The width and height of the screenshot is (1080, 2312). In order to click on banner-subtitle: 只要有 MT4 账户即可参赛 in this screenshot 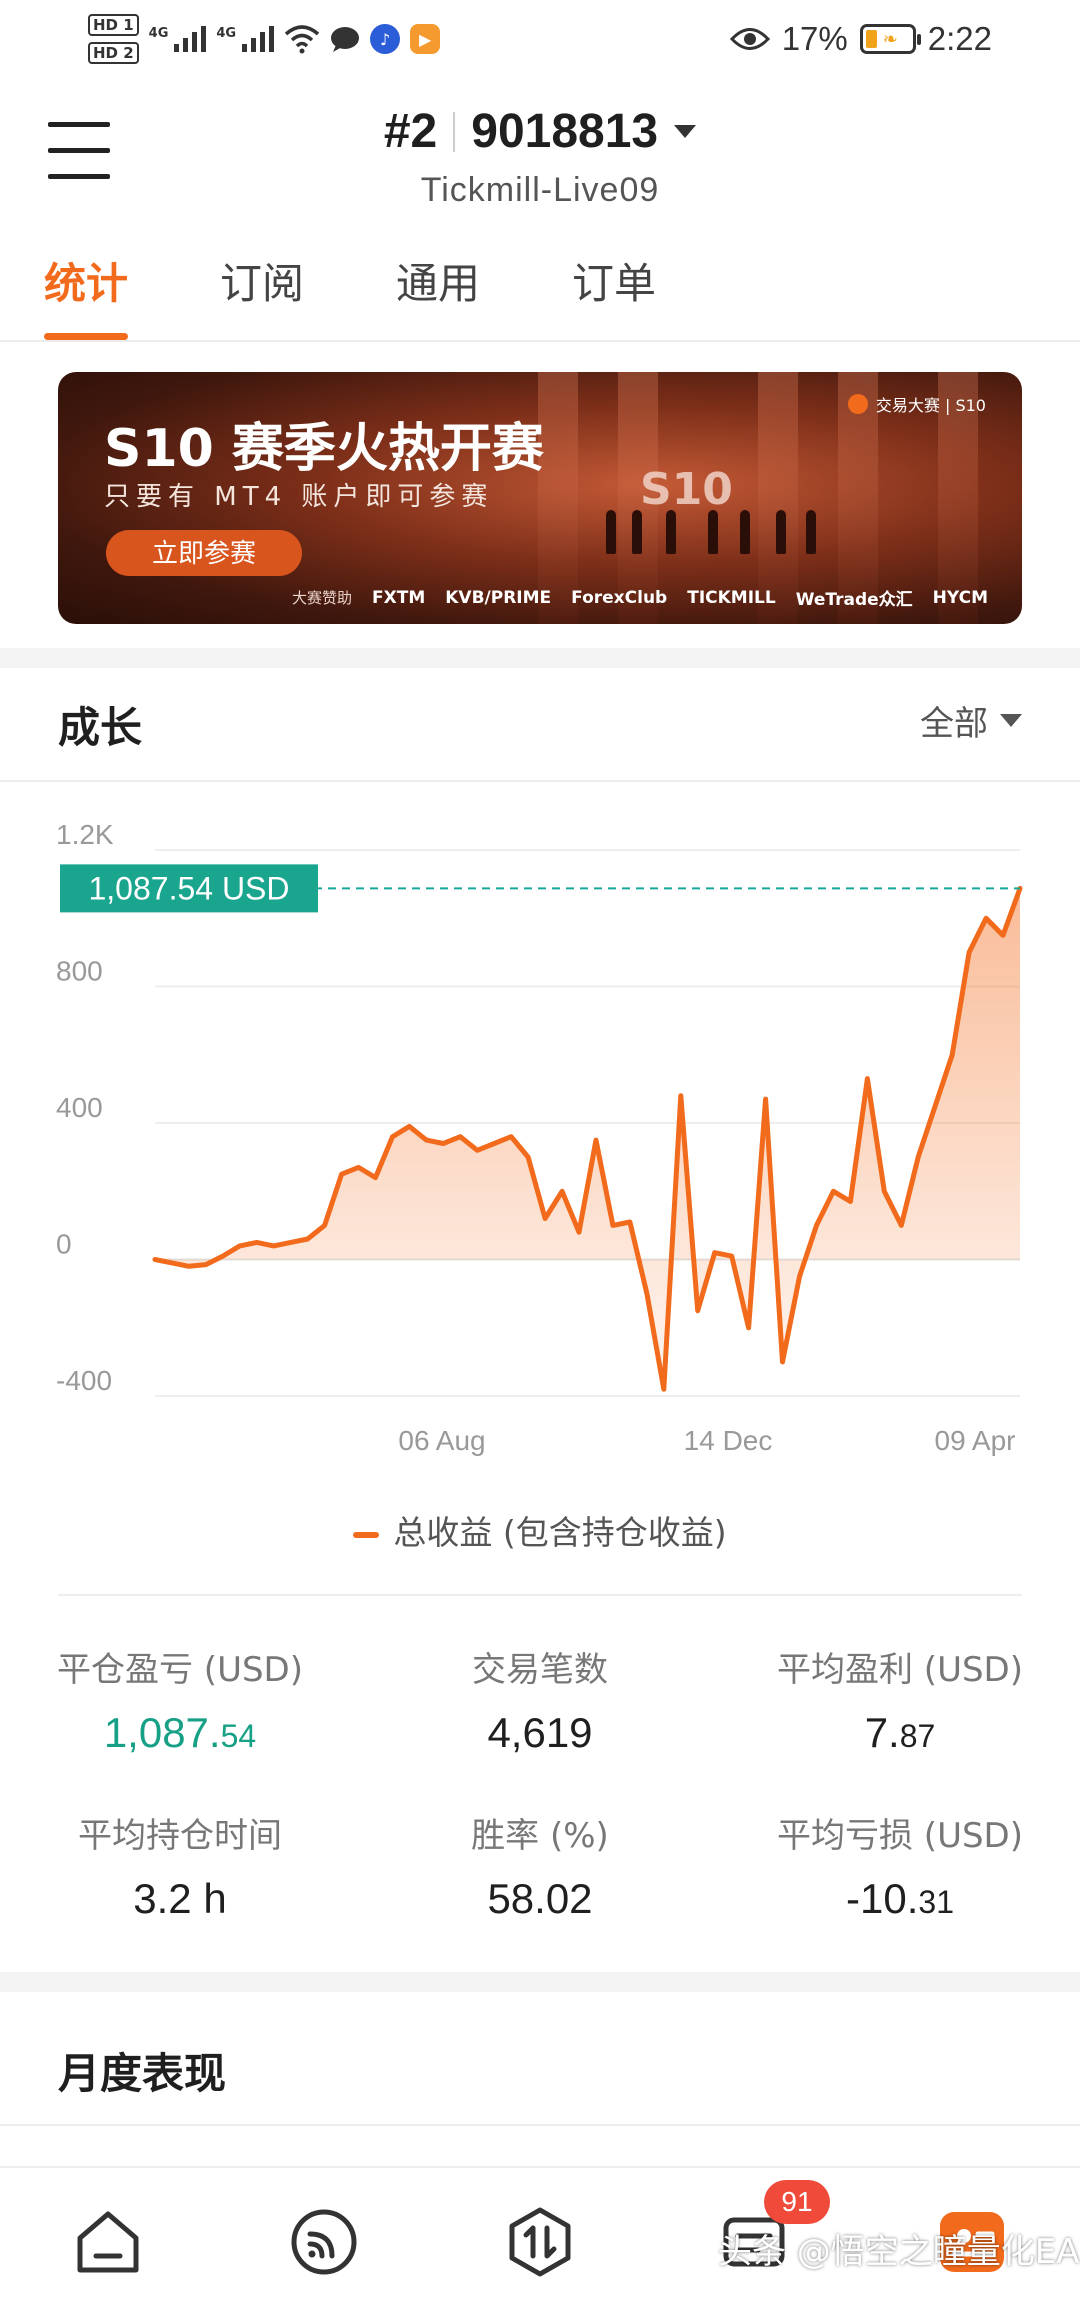, I will do `click(299, 497)`.